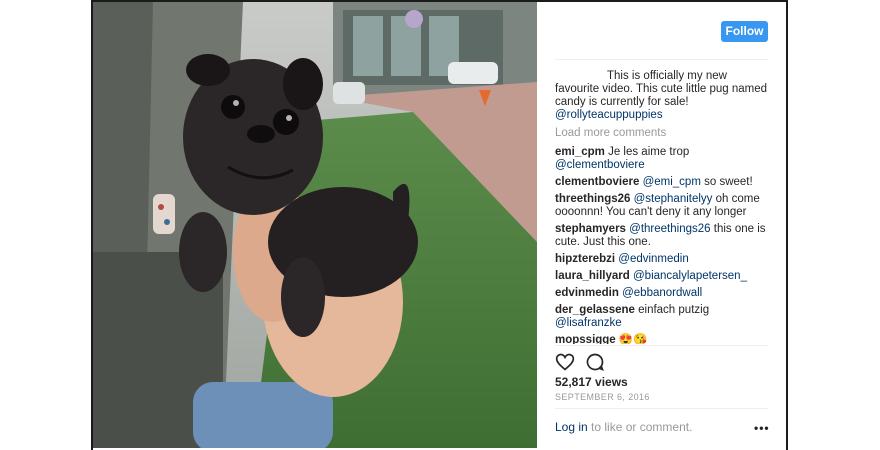 The image size is (880, 450). What do you see at coordinates (653, 259) in the screenshot?
I see `comment-mention: @edvinmedin` at bounding box center [653, 259].